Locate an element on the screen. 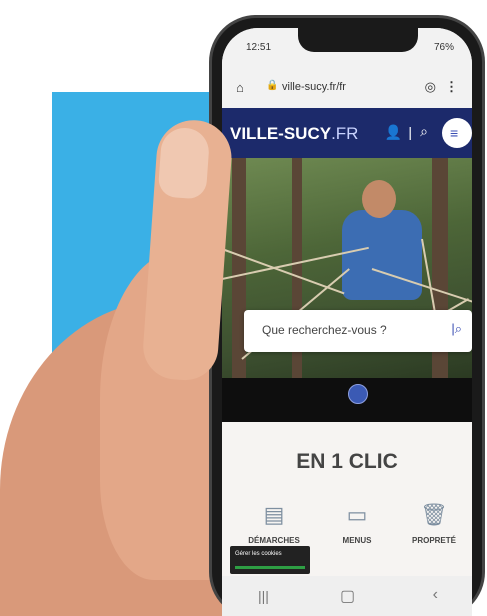 Image resolution: width=487 pixels, height=616 pixels. browser-url-bar: ⌂ 🔒 ville-sucy.fr/fr ◎ ⋮ is located at coordinates (347, 88).